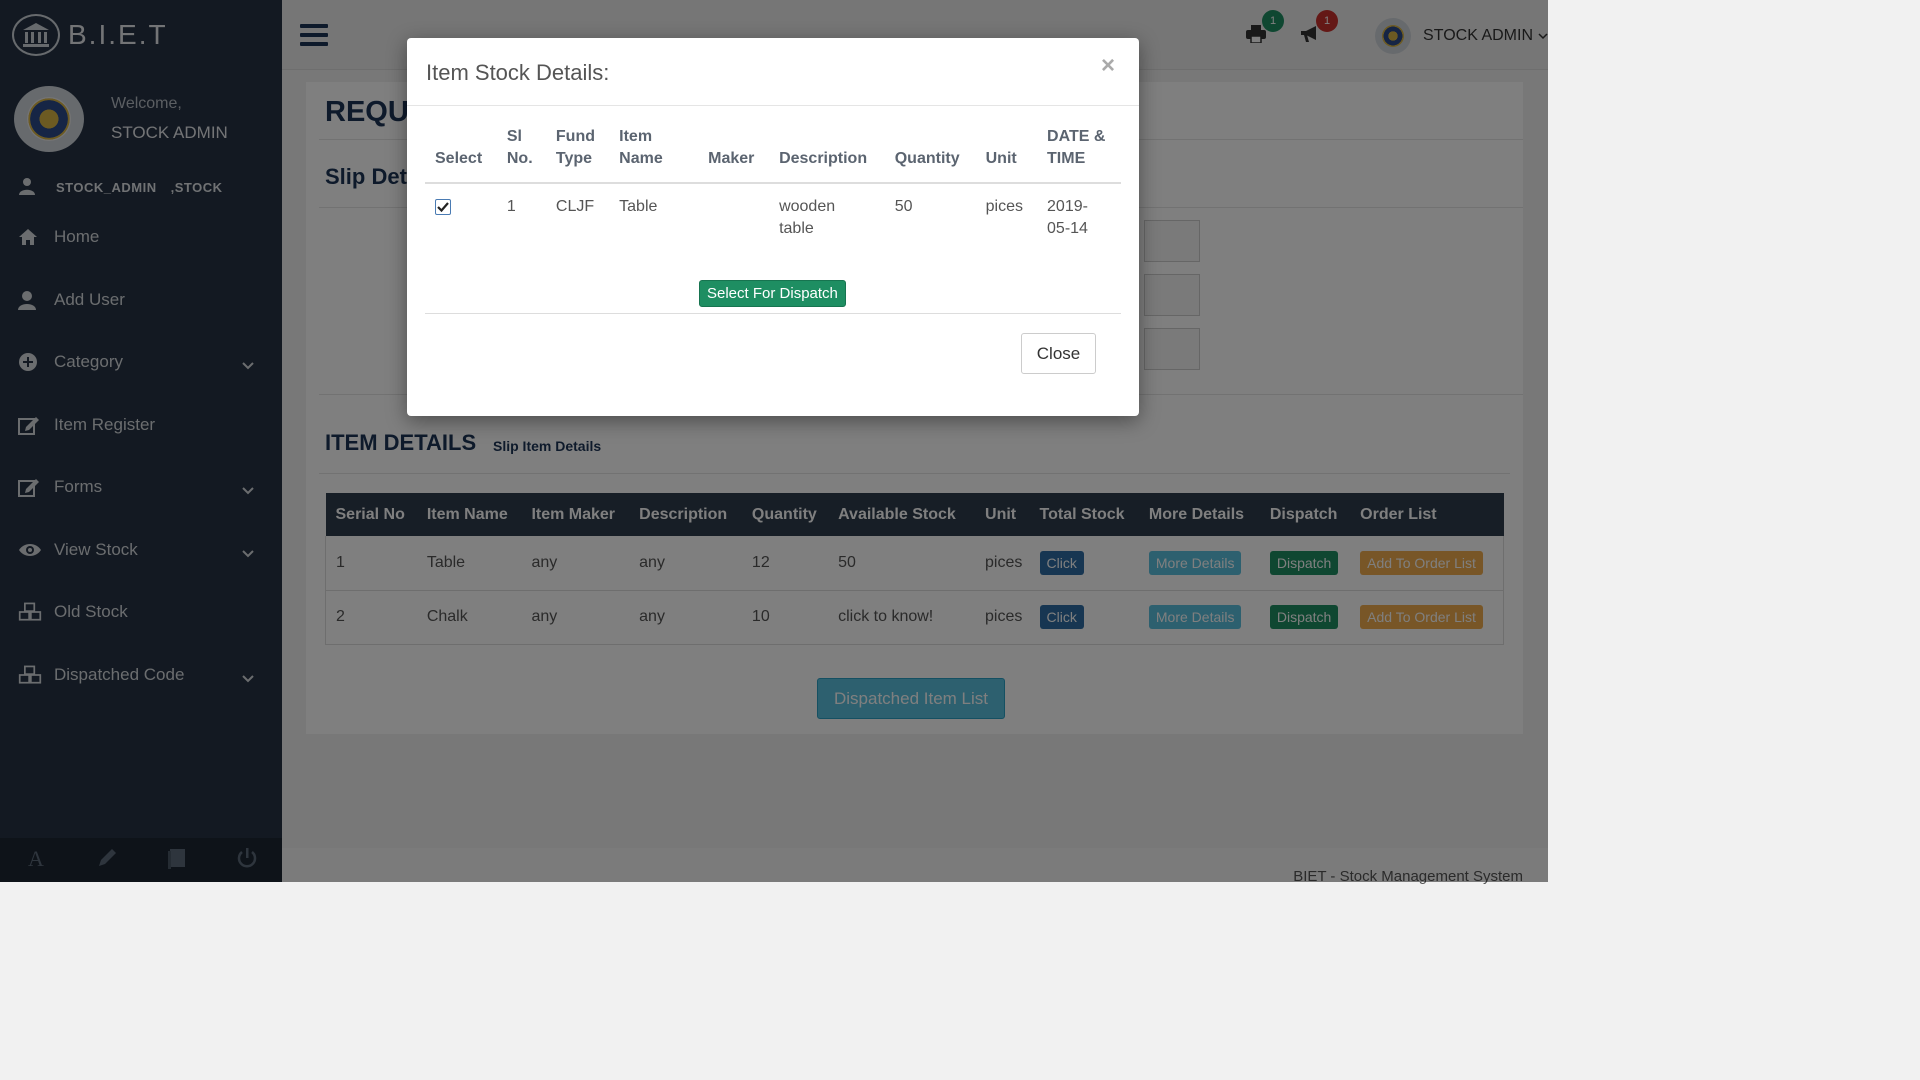 The image size is (1920, 1080). What do you see at coordinates (930, 155) in the screenshot?
I see `column-header: Quantity` at bounding box center [930, 155].